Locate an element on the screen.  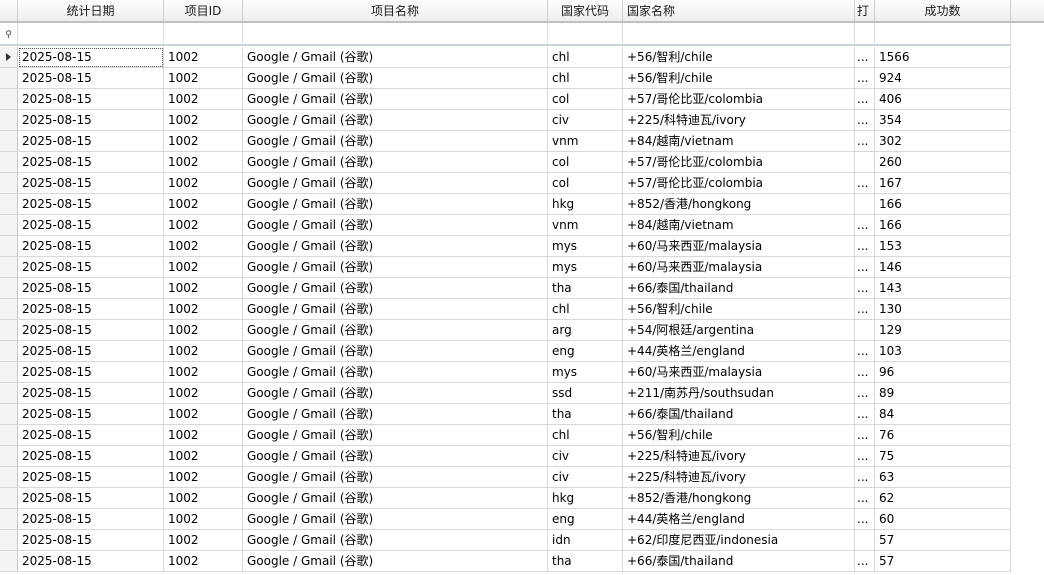
cell-success-count: 89 is located at coordinates (943, 393).